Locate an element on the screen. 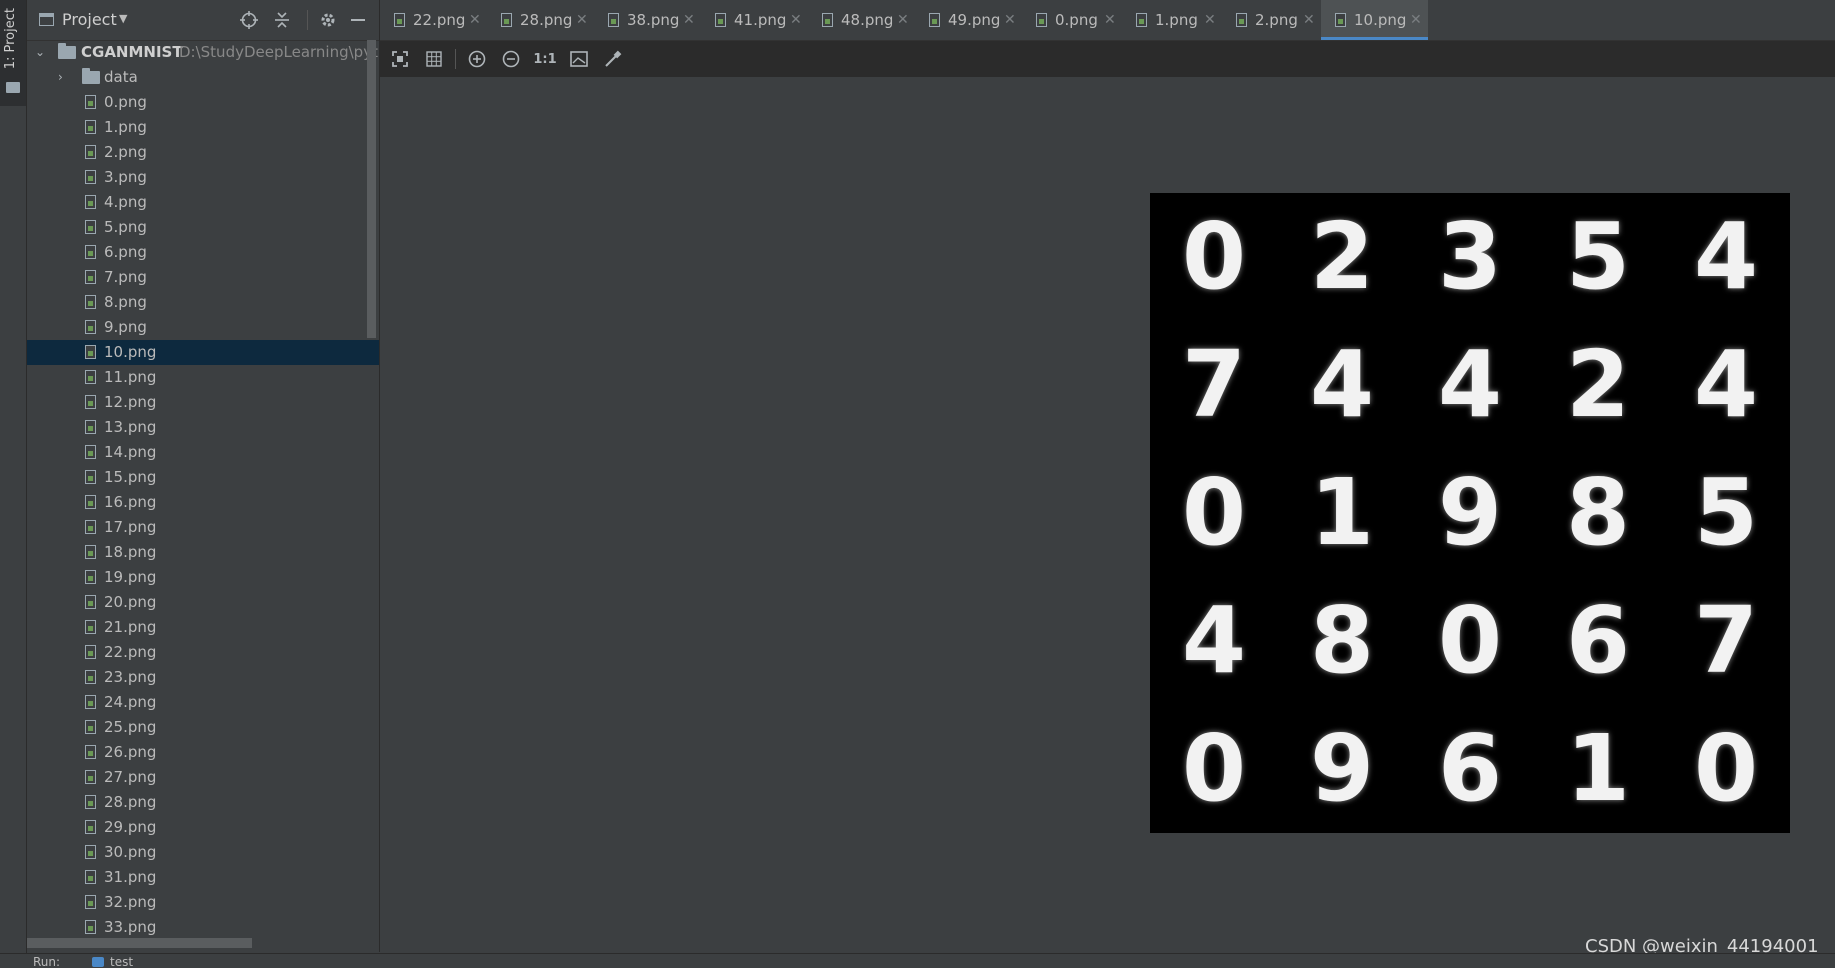 The image size is (1835, 968). editor-tab: 28.png ✕ is located at coordinates (540, 20).